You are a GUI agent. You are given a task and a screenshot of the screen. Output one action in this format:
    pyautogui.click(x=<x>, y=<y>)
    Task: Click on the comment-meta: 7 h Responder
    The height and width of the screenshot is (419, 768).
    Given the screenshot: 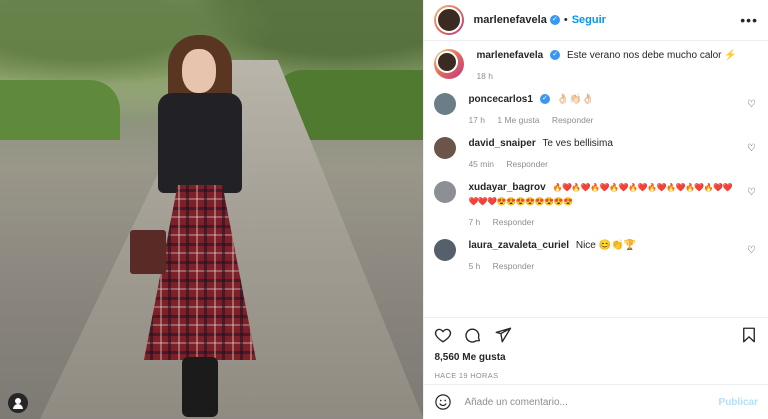 What is the action you would take?
    pyautogui.click(x=604, y=222)
    